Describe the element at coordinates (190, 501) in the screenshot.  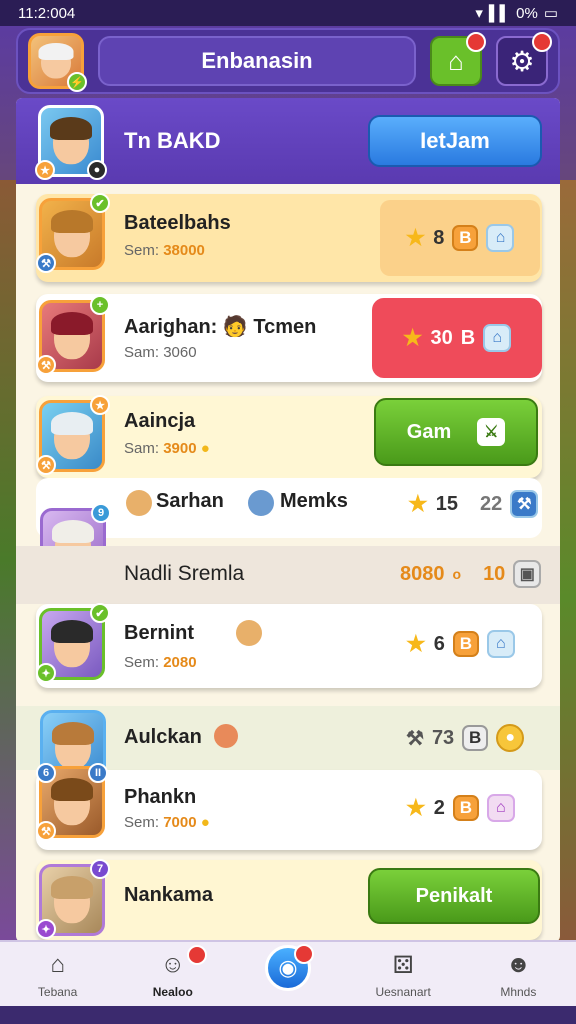
I see `row-name: Sarhan` at that location.